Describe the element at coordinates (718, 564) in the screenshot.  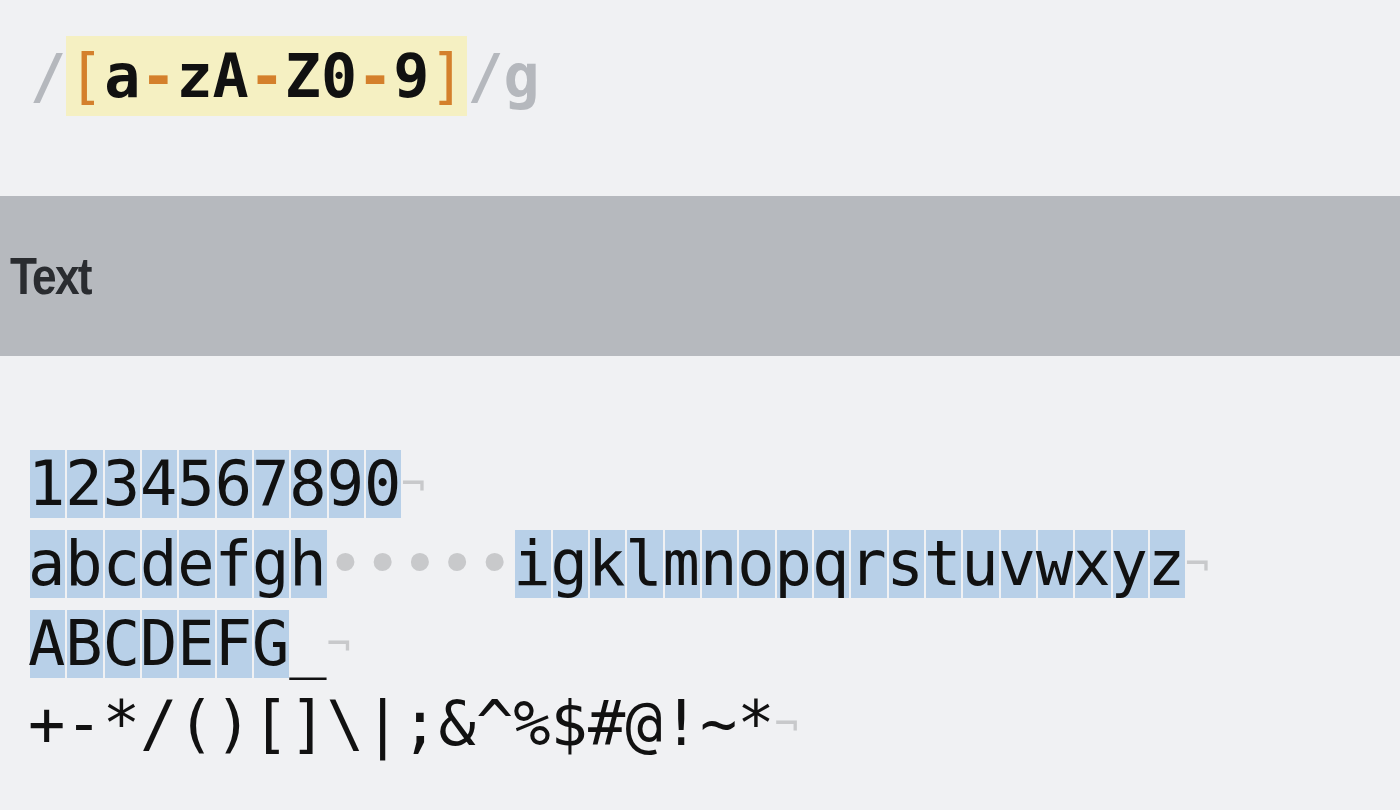
I see `match-highlight: n` at that location.